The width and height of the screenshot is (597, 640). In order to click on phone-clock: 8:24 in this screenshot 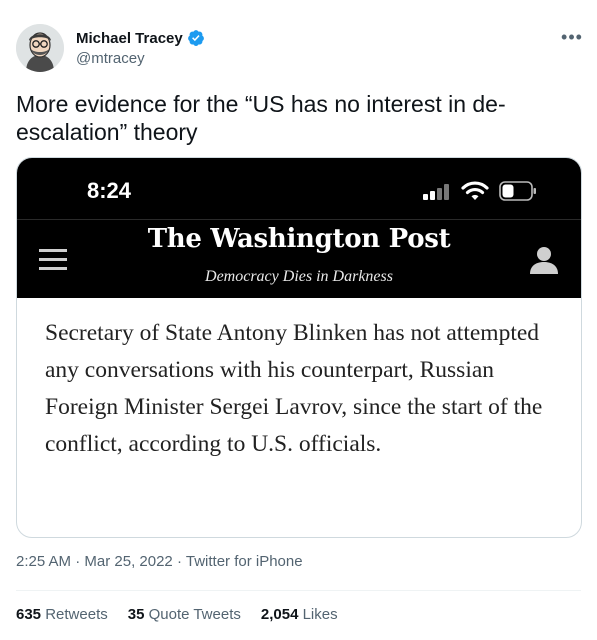, I will do `click(109, 190)`.